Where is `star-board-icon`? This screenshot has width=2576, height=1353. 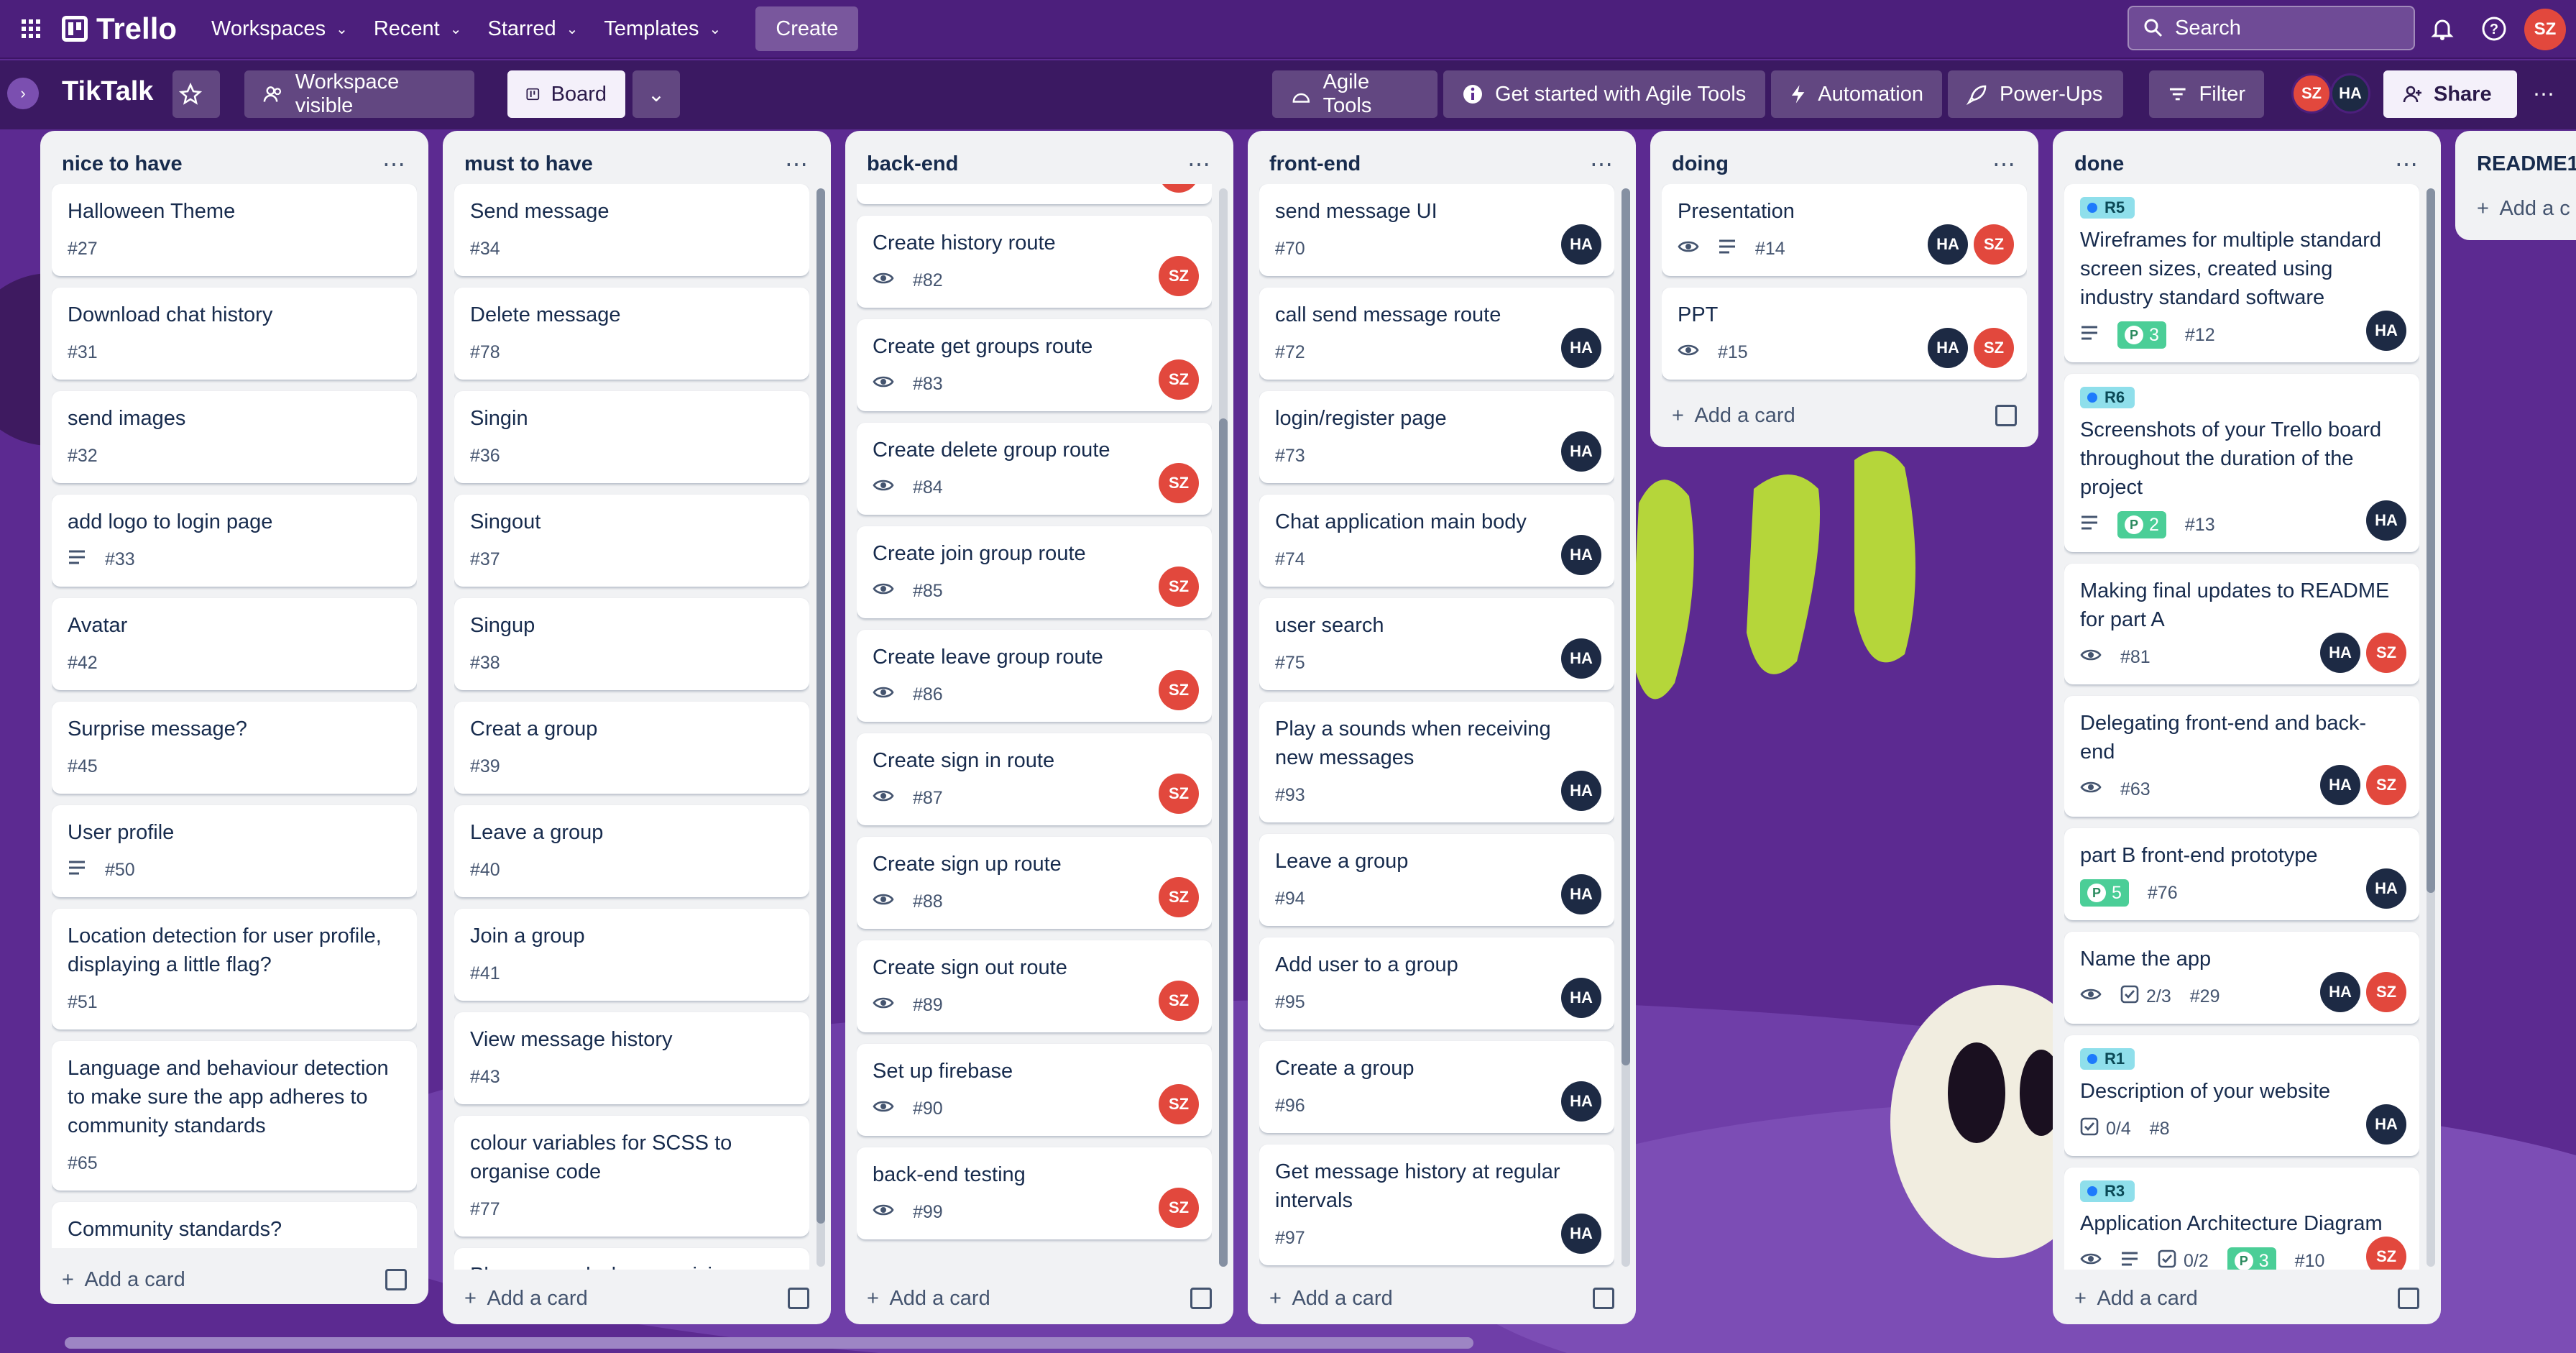 star-board-icon is located at coordinates (196, 94).